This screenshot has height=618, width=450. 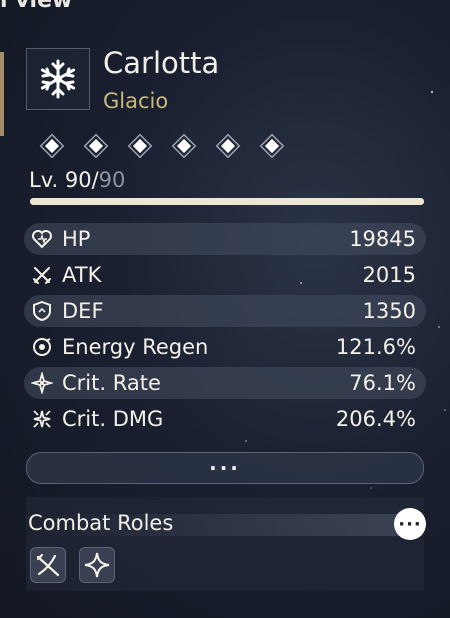 What do you see at coordinates (225, 419) in the screenshot?
I see `stat-row-crit-dmg: Crit. DMG 206.4%` at bounding box center [225, 419].